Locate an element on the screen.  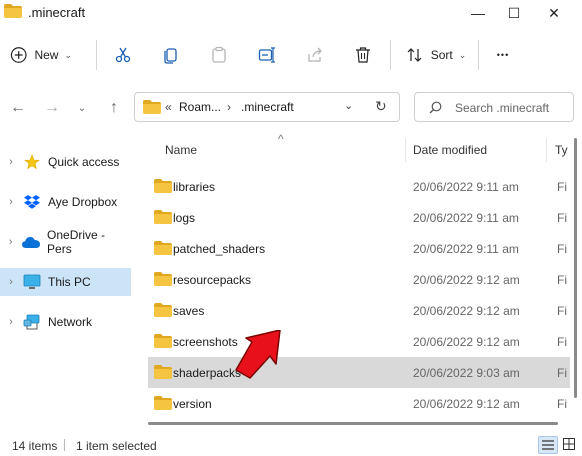
paste-button is located at coordinates (219, 55).